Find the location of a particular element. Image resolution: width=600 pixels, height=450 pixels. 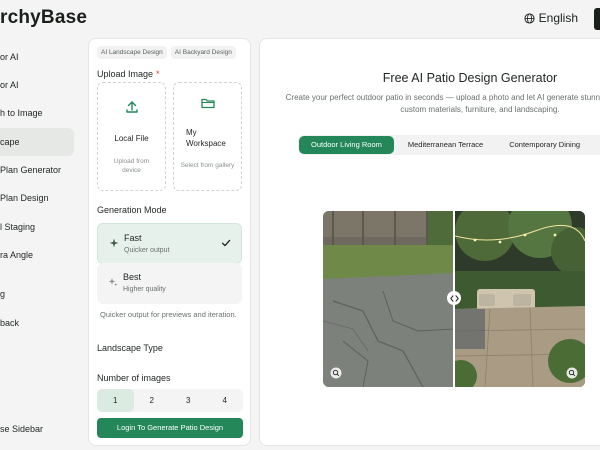

landscape-type-label: Landscape Type is located at coordinates (130, 348).